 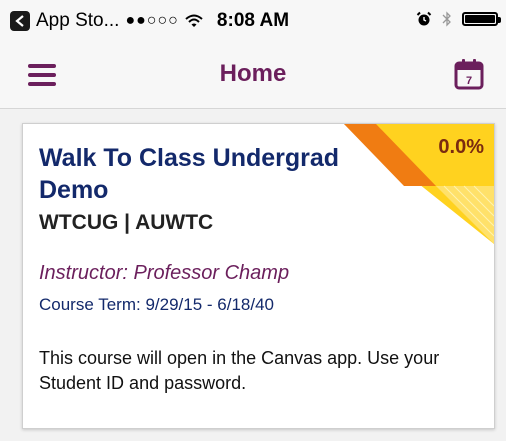 I want to click on battery-icon, so click(x=481, y=19).